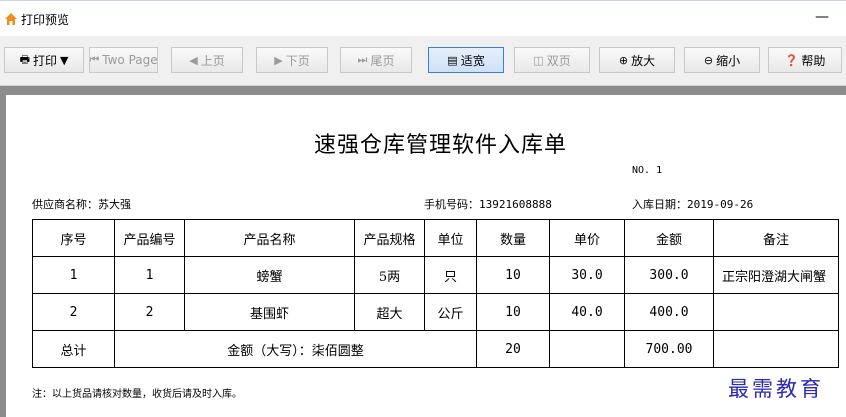 The height and width of the screenshot is (417, 846). What do you see at coordinates (450, 238) in the screenshot?
I see `header-unit: 单位` at bounding box center [450, 238].